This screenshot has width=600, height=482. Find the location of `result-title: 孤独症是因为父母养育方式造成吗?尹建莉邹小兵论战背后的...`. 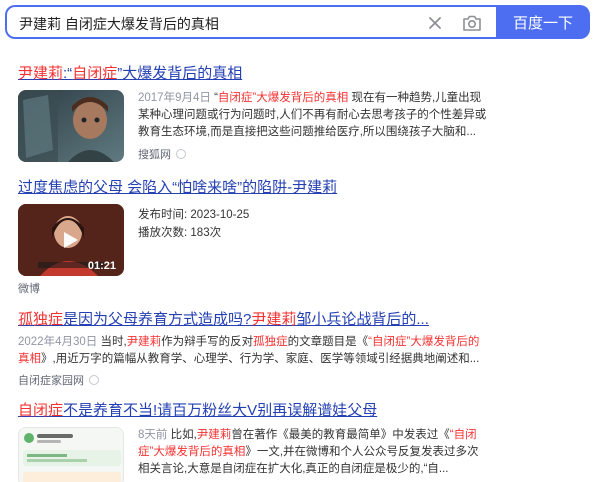

result-title: 孤独症是因为父母养育方式造成吗?尹建莉邹小兵论战背后的... is located at coordinates (304, 320).